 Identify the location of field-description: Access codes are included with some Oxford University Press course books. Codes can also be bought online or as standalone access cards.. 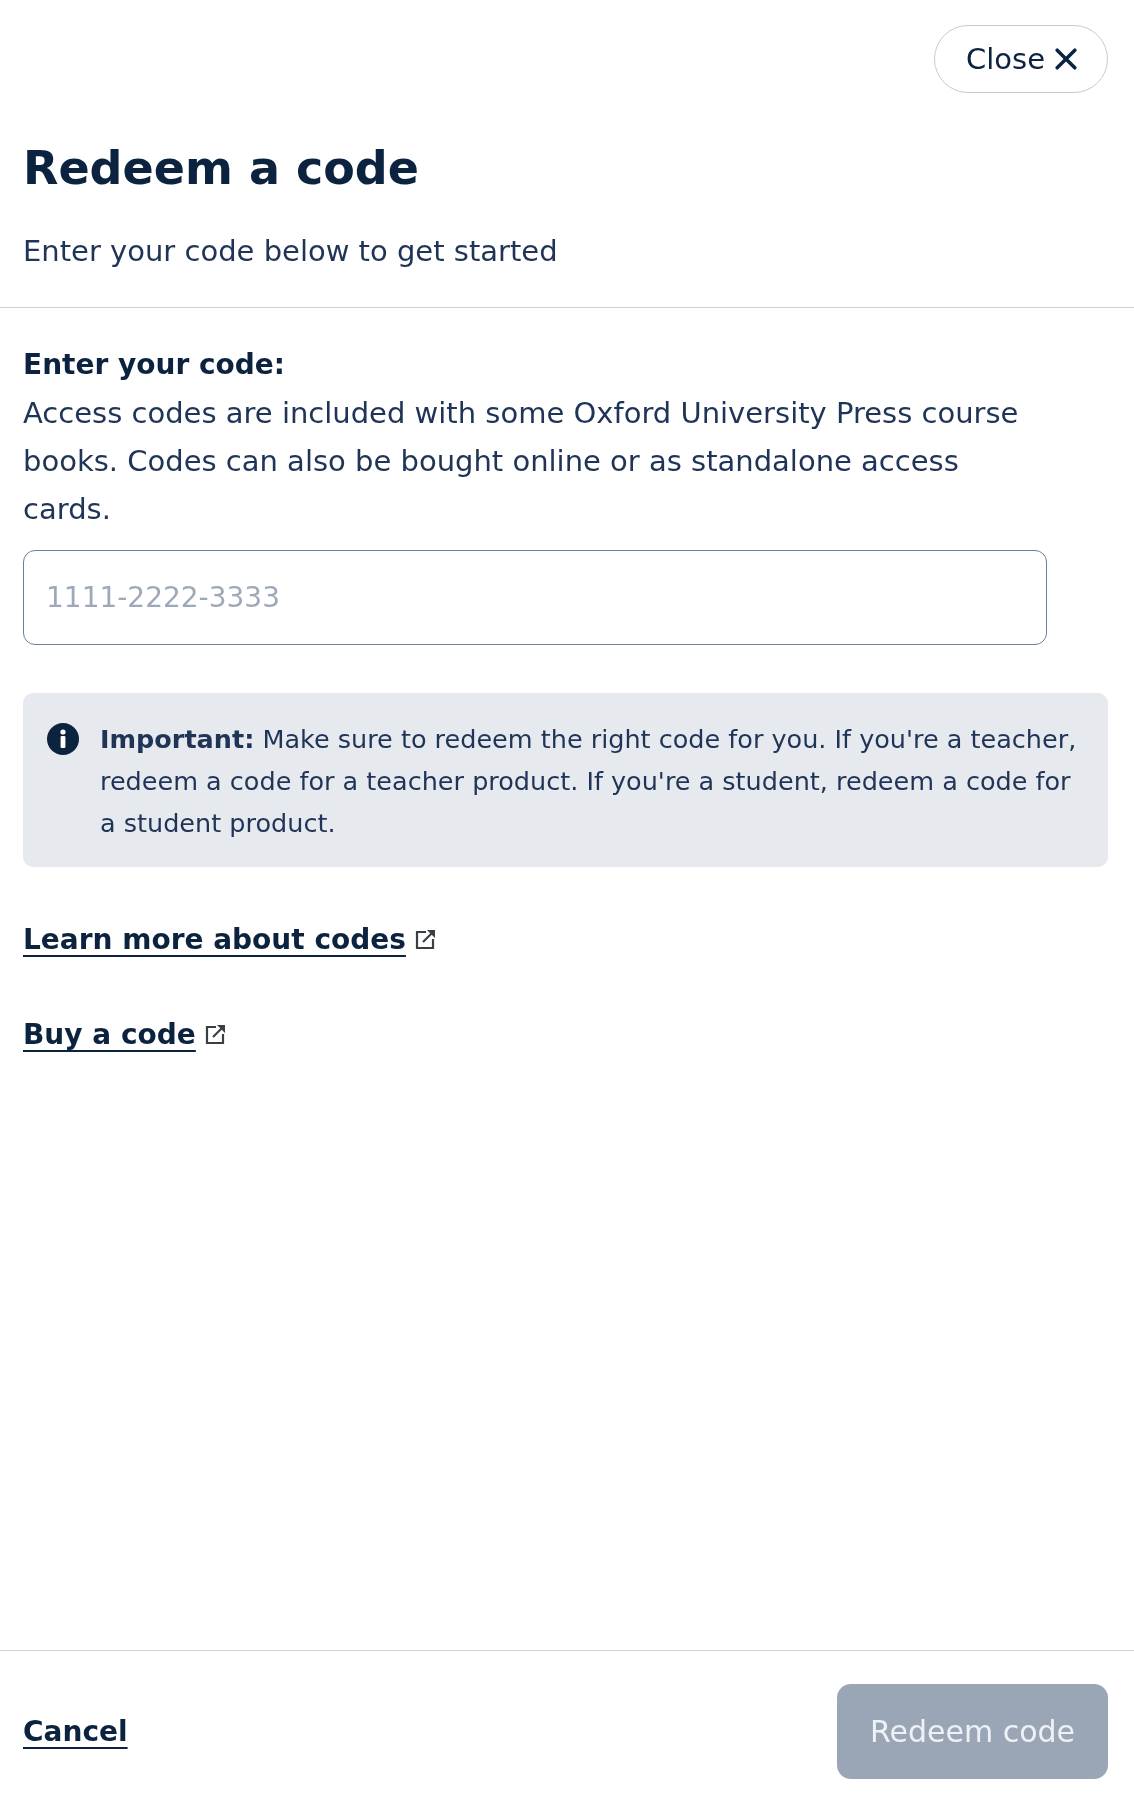
(521, 461).